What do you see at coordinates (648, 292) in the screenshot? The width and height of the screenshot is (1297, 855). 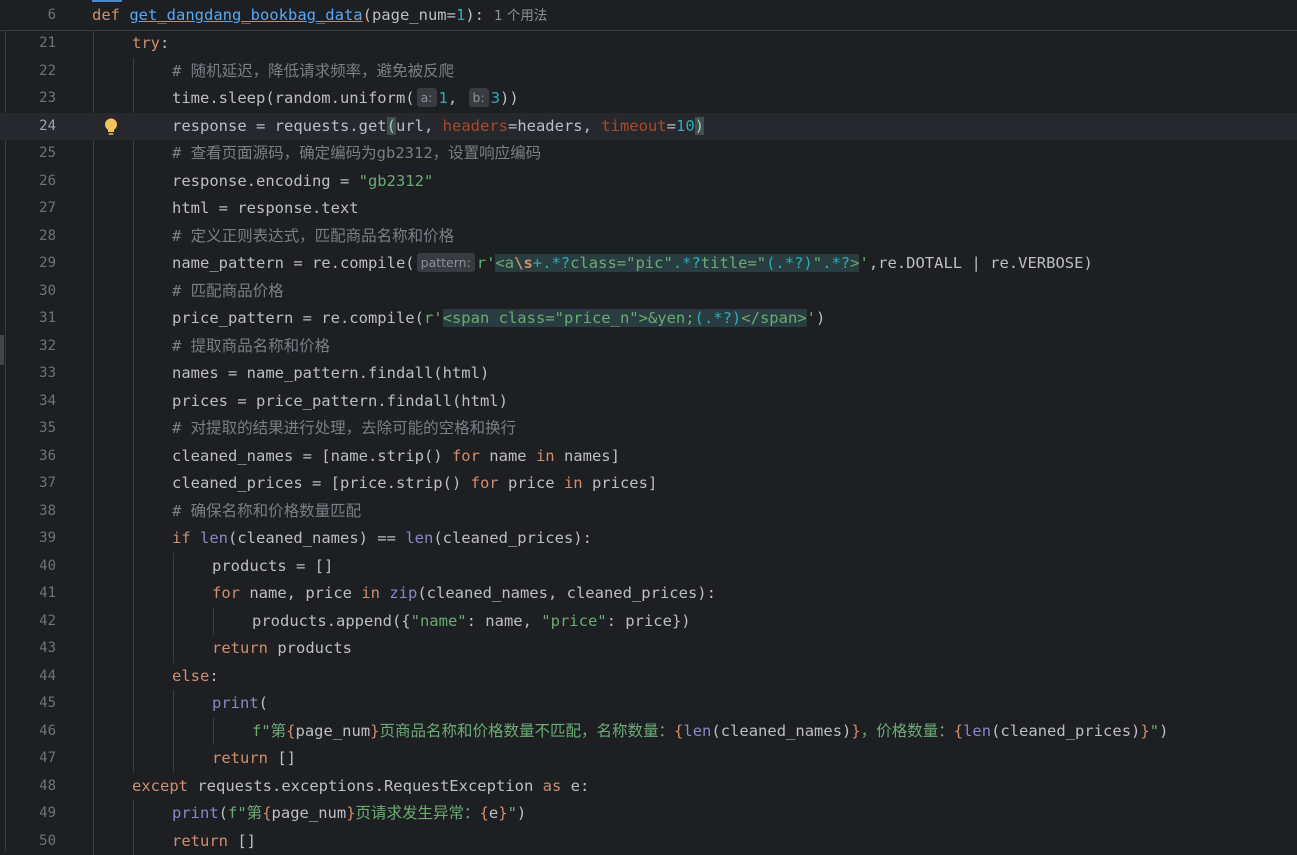 I see `code-line: 30 # 匹配商品价格` at bounding box center [648, 292].